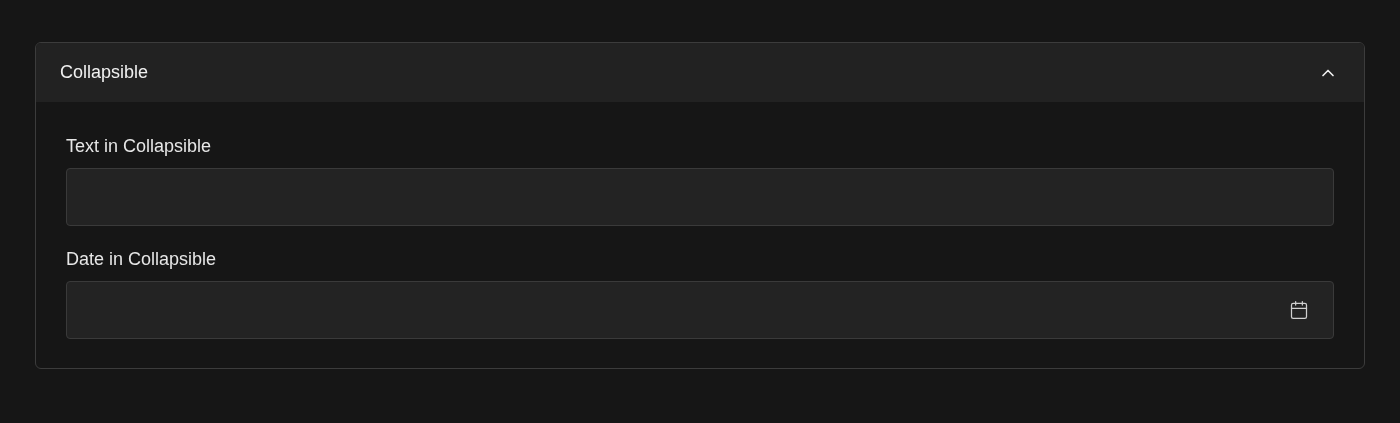 The image size is (1400, 423). What do you see at coordinates (700, 197) in the screenshot?
I see `text-field` at bounding box center [700, 197].